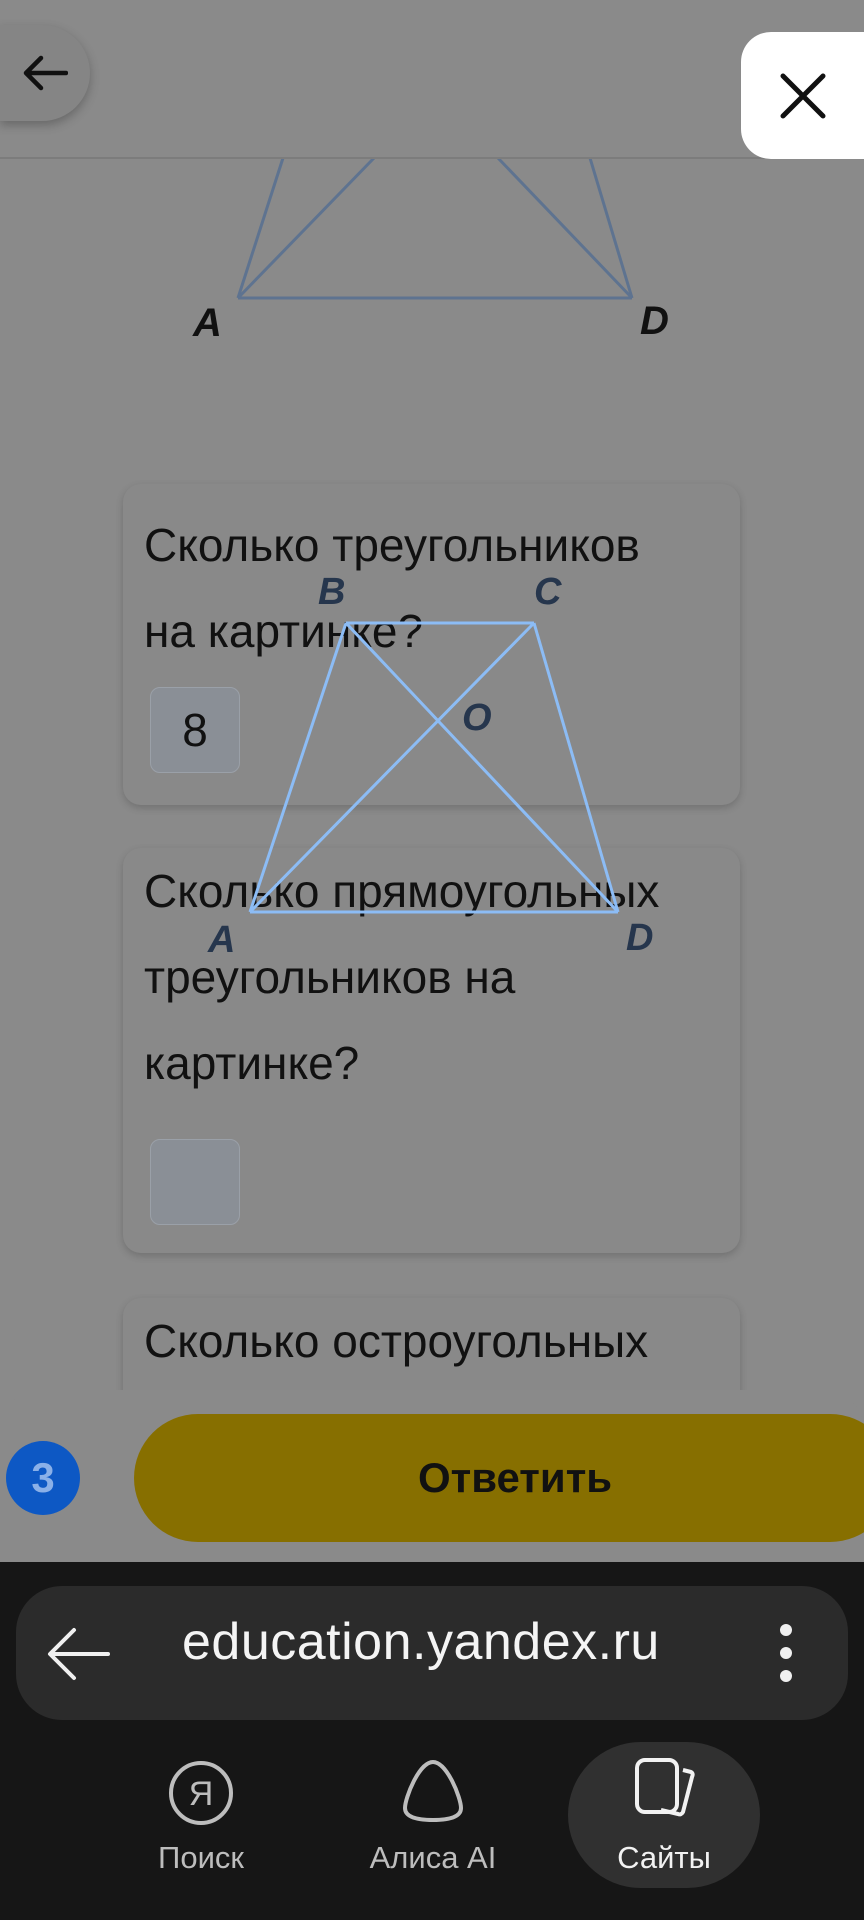  Describe the element at coordinates (284, 631) in the screenshot. I see `question-line: на картинке?` at that location.